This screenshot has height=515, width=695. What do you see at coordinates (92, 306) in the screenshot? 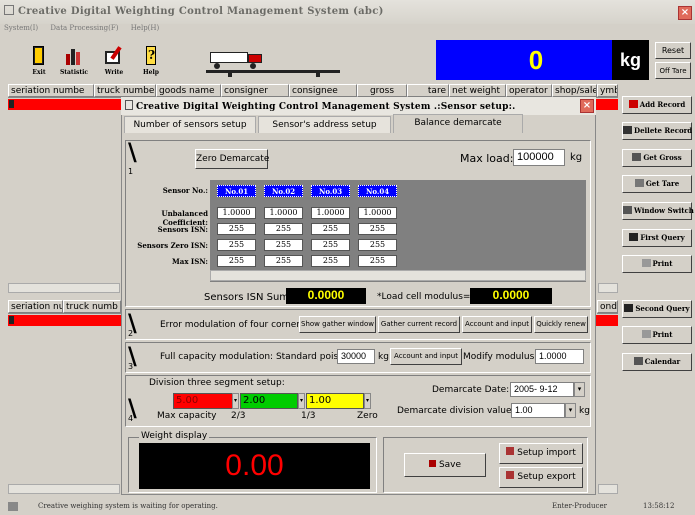
I see `col-header: truck numb` at bounding box center [92, 306].